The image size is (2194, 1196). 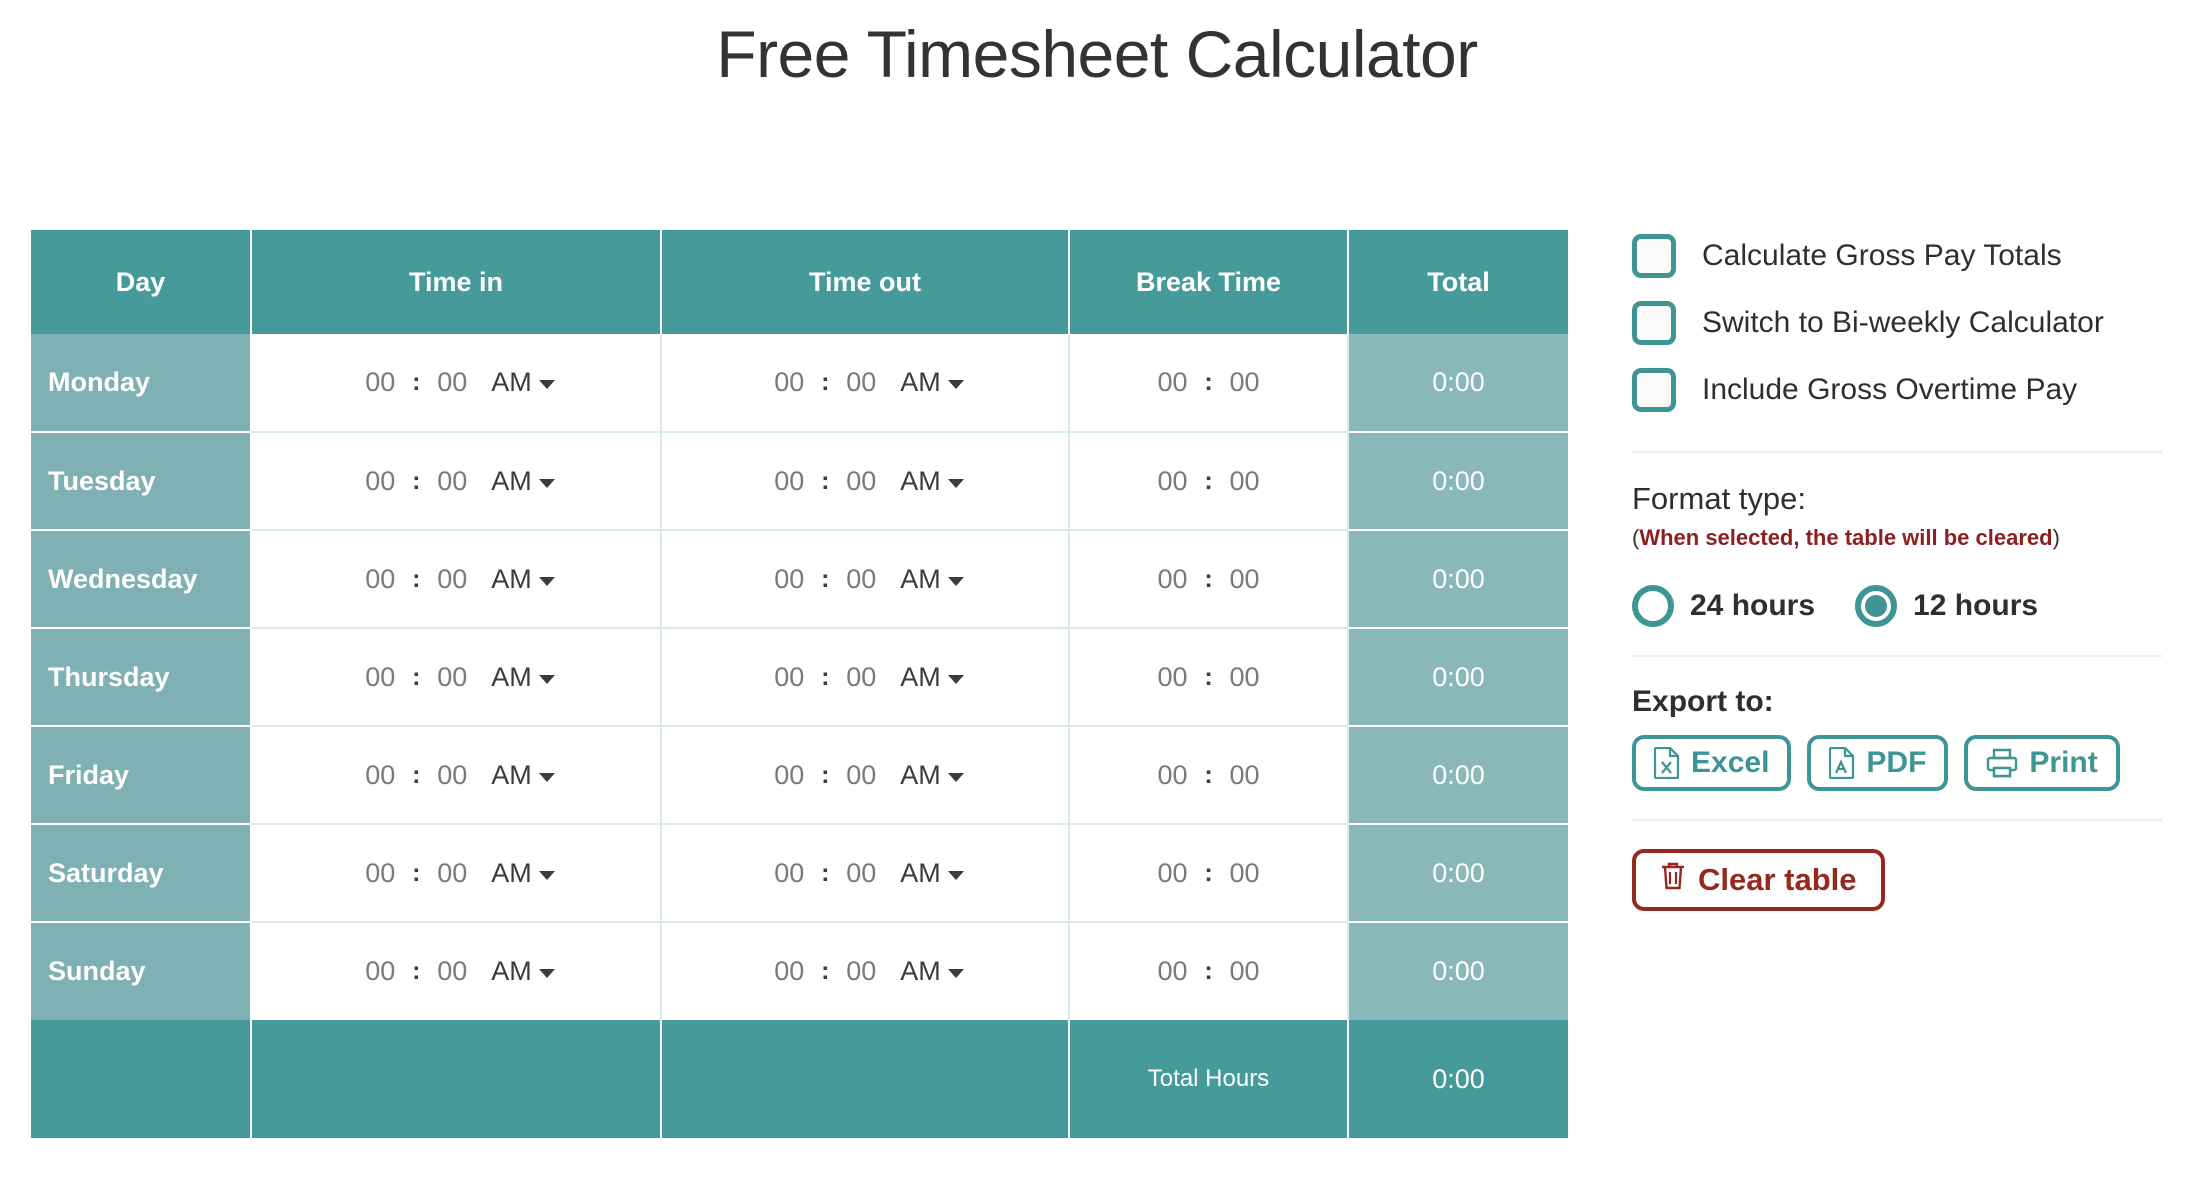 I want to click on radio-24-hours, so click(x=1653, y=606).